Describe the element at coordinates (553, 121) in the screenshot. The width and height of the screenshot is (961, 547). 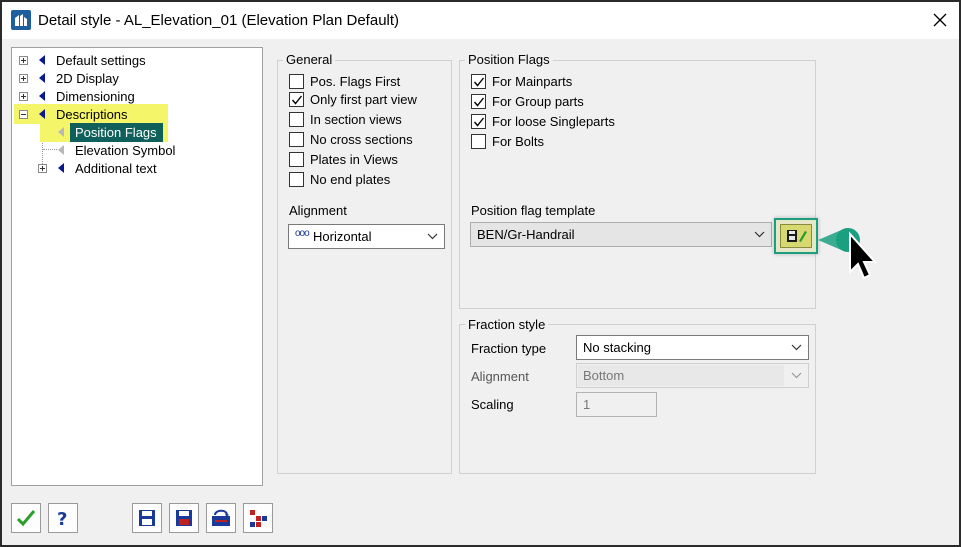
I see `checkbox-label: For loose Singleparts` at that location.